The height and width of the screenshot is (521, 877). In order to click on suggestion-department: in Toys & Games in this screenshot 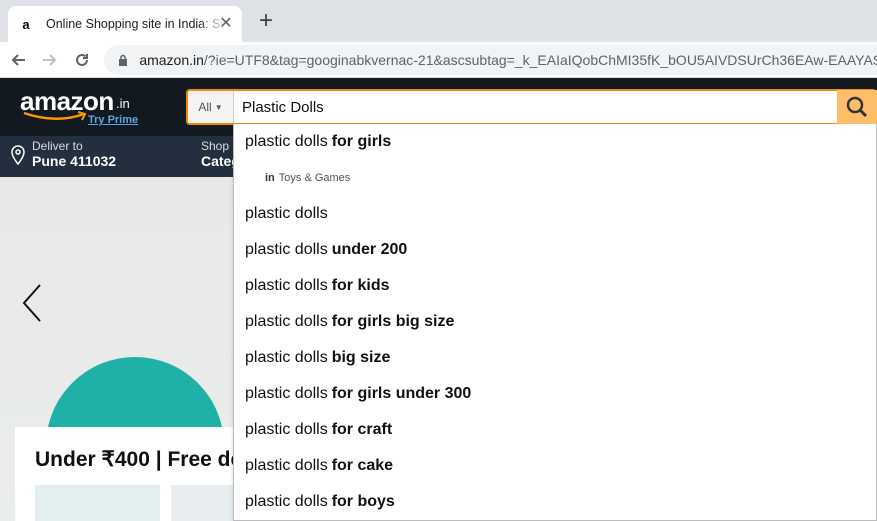, I will do `click(555, 178)`.